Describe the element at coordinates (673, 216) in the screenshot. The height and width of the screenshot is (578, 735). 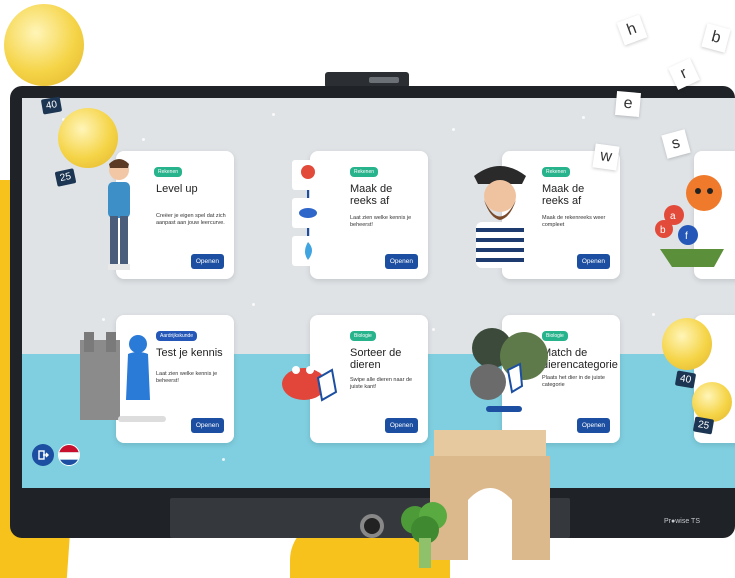
I see `letter-tile-a: a` at that location.